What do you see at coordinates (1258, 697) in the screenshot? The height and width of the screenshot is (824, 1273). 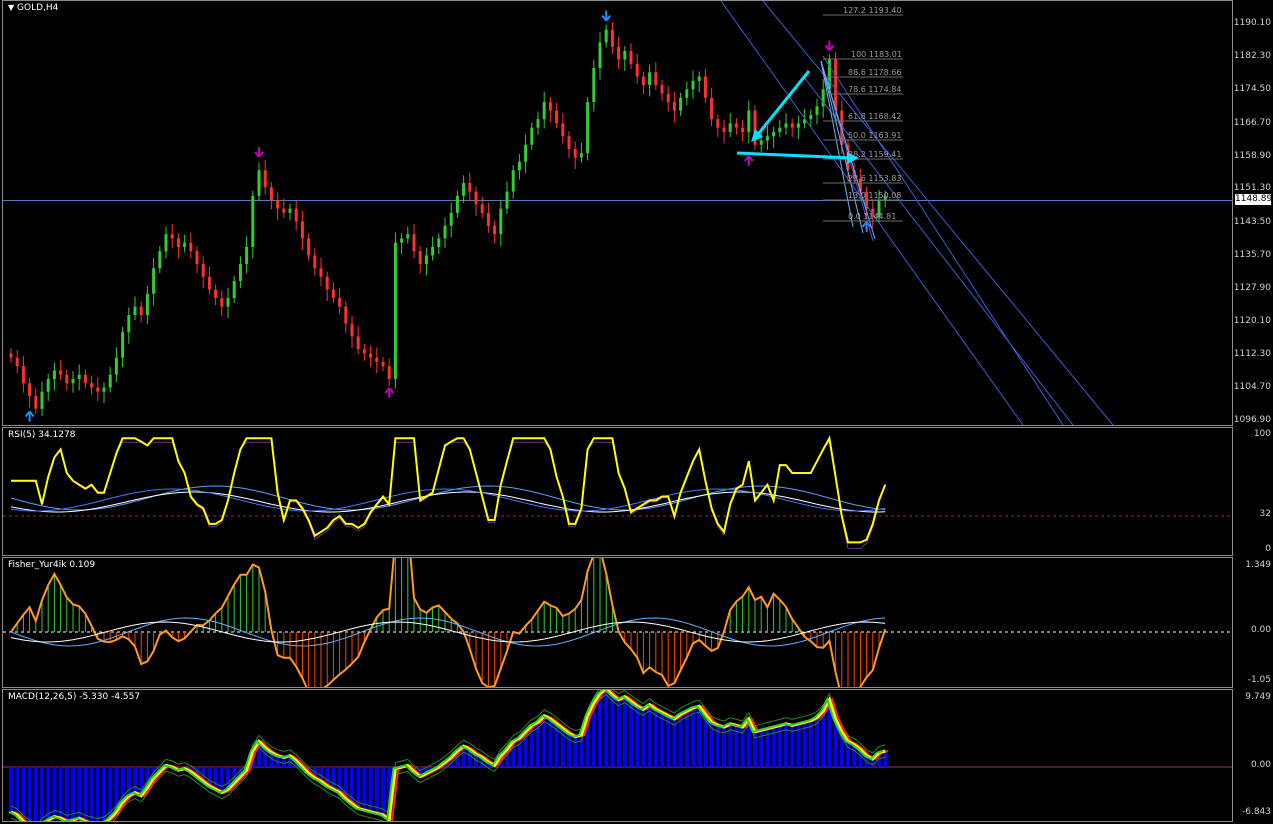 I see `macd-tick-top: 9.749` at bounding box center [1258, 697].